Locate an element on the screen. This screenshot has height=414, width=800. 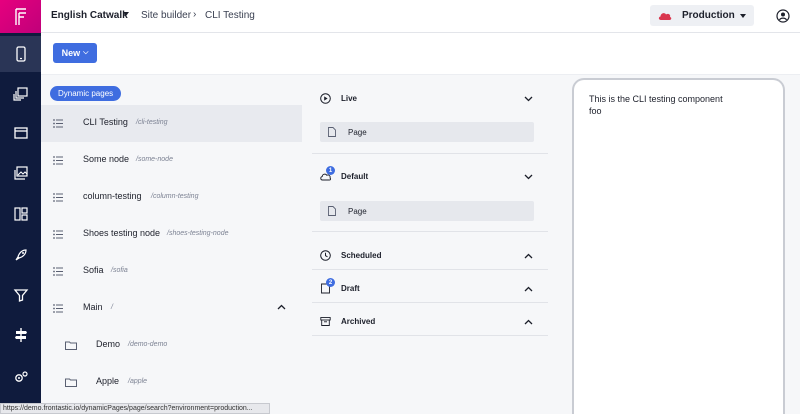
tree-row-name: Sofia is located at coordinates (93, 270).